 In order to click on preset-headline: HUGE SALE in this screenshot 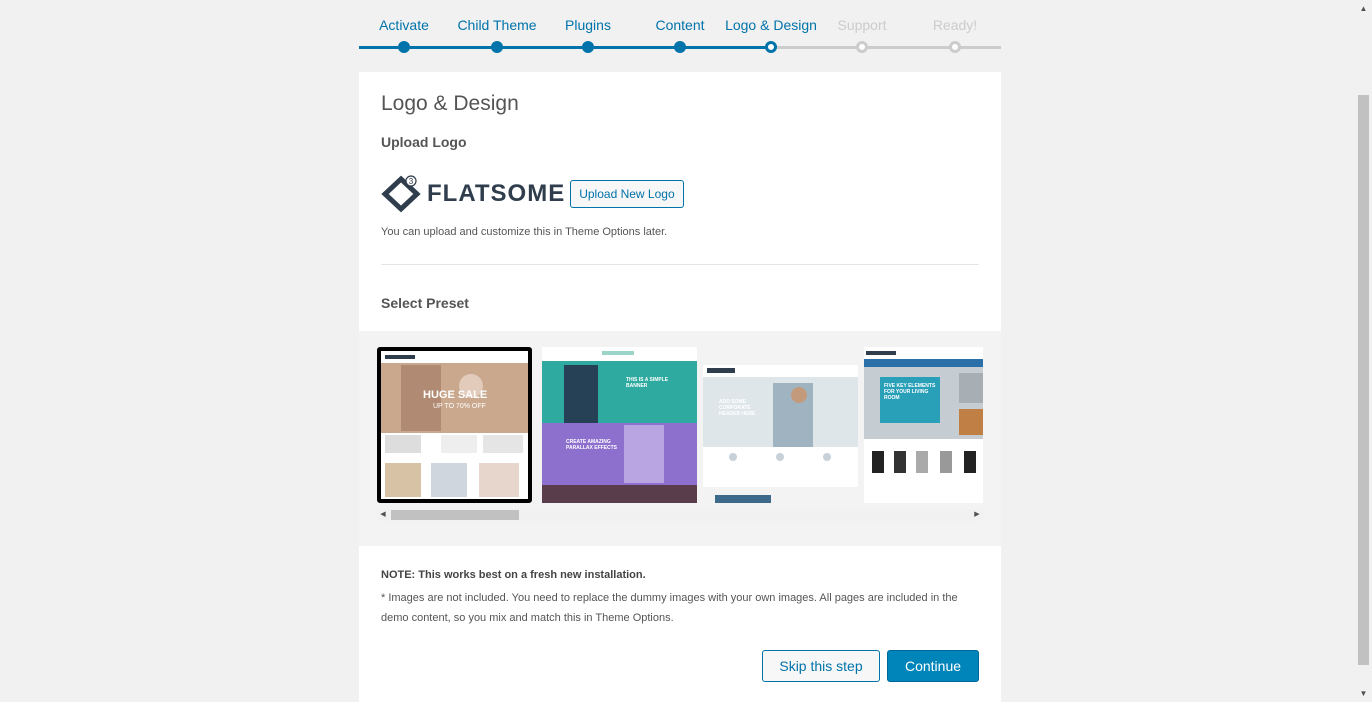, I will do `click(455, 395)`.